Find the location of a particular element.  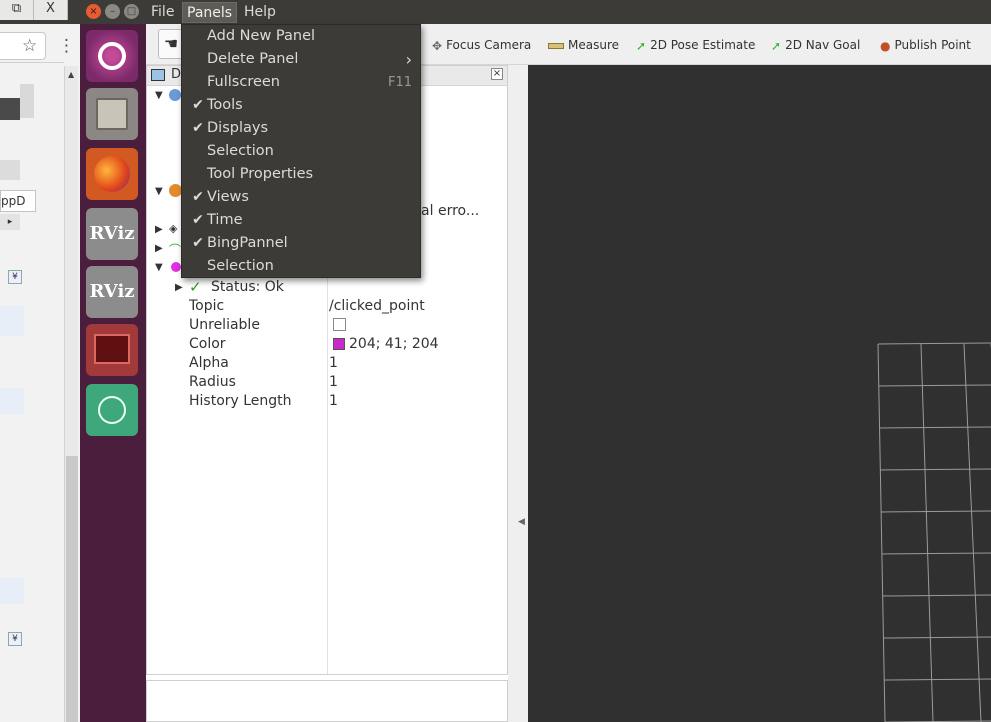

description-panel is located at coordinates (327, 701).